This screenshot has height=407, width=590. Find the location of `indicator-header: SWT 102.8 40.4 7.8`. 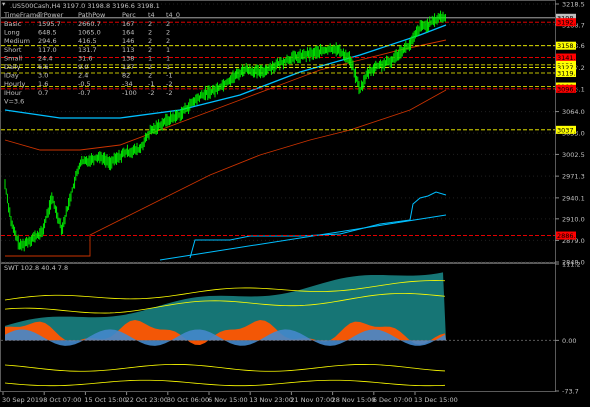

indicator-header: SWT 102.8 40.4 7.8 is located at coordinates (36, 268).